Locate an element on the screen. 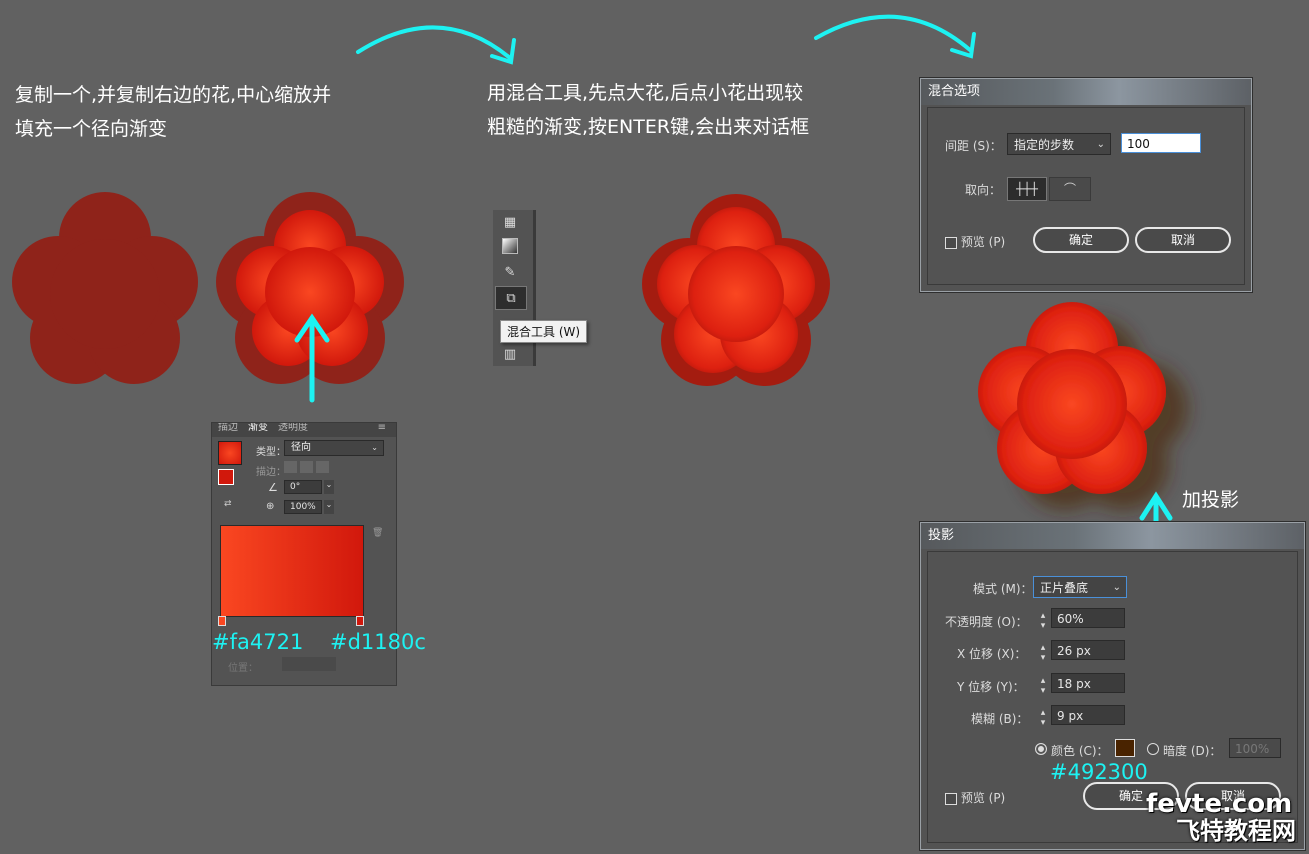 The width and height of the screenshot is (1309, 854). gradient-icon is located at coordinates (510, 246).